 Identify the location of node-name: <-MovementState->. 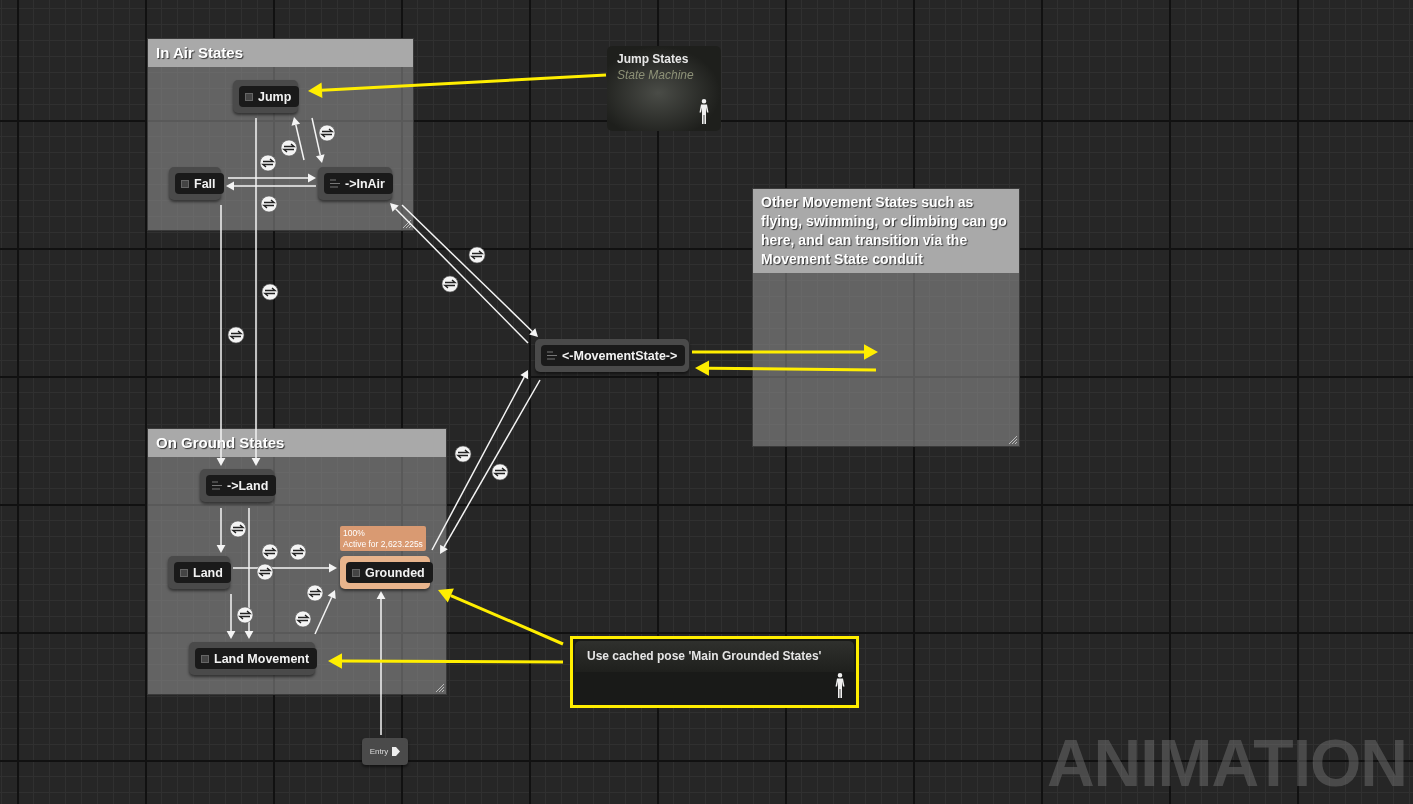
(620, 355).